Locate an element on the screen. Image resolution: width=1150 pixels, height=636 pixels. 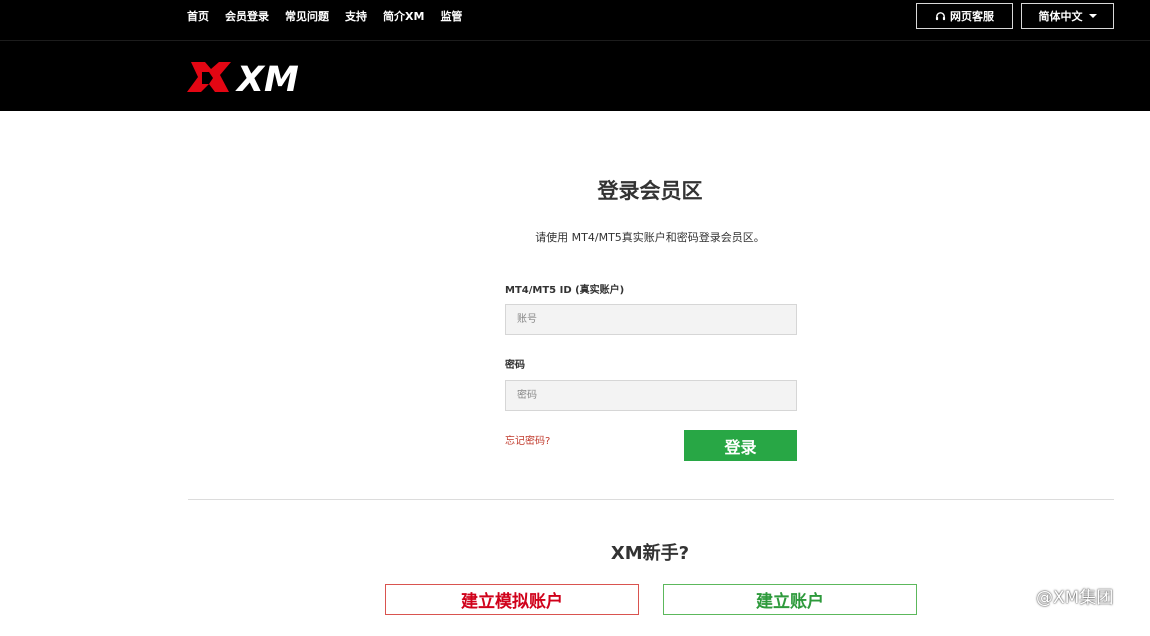
live-chat-label: 网页客服 is located at coordinates (972, 17).